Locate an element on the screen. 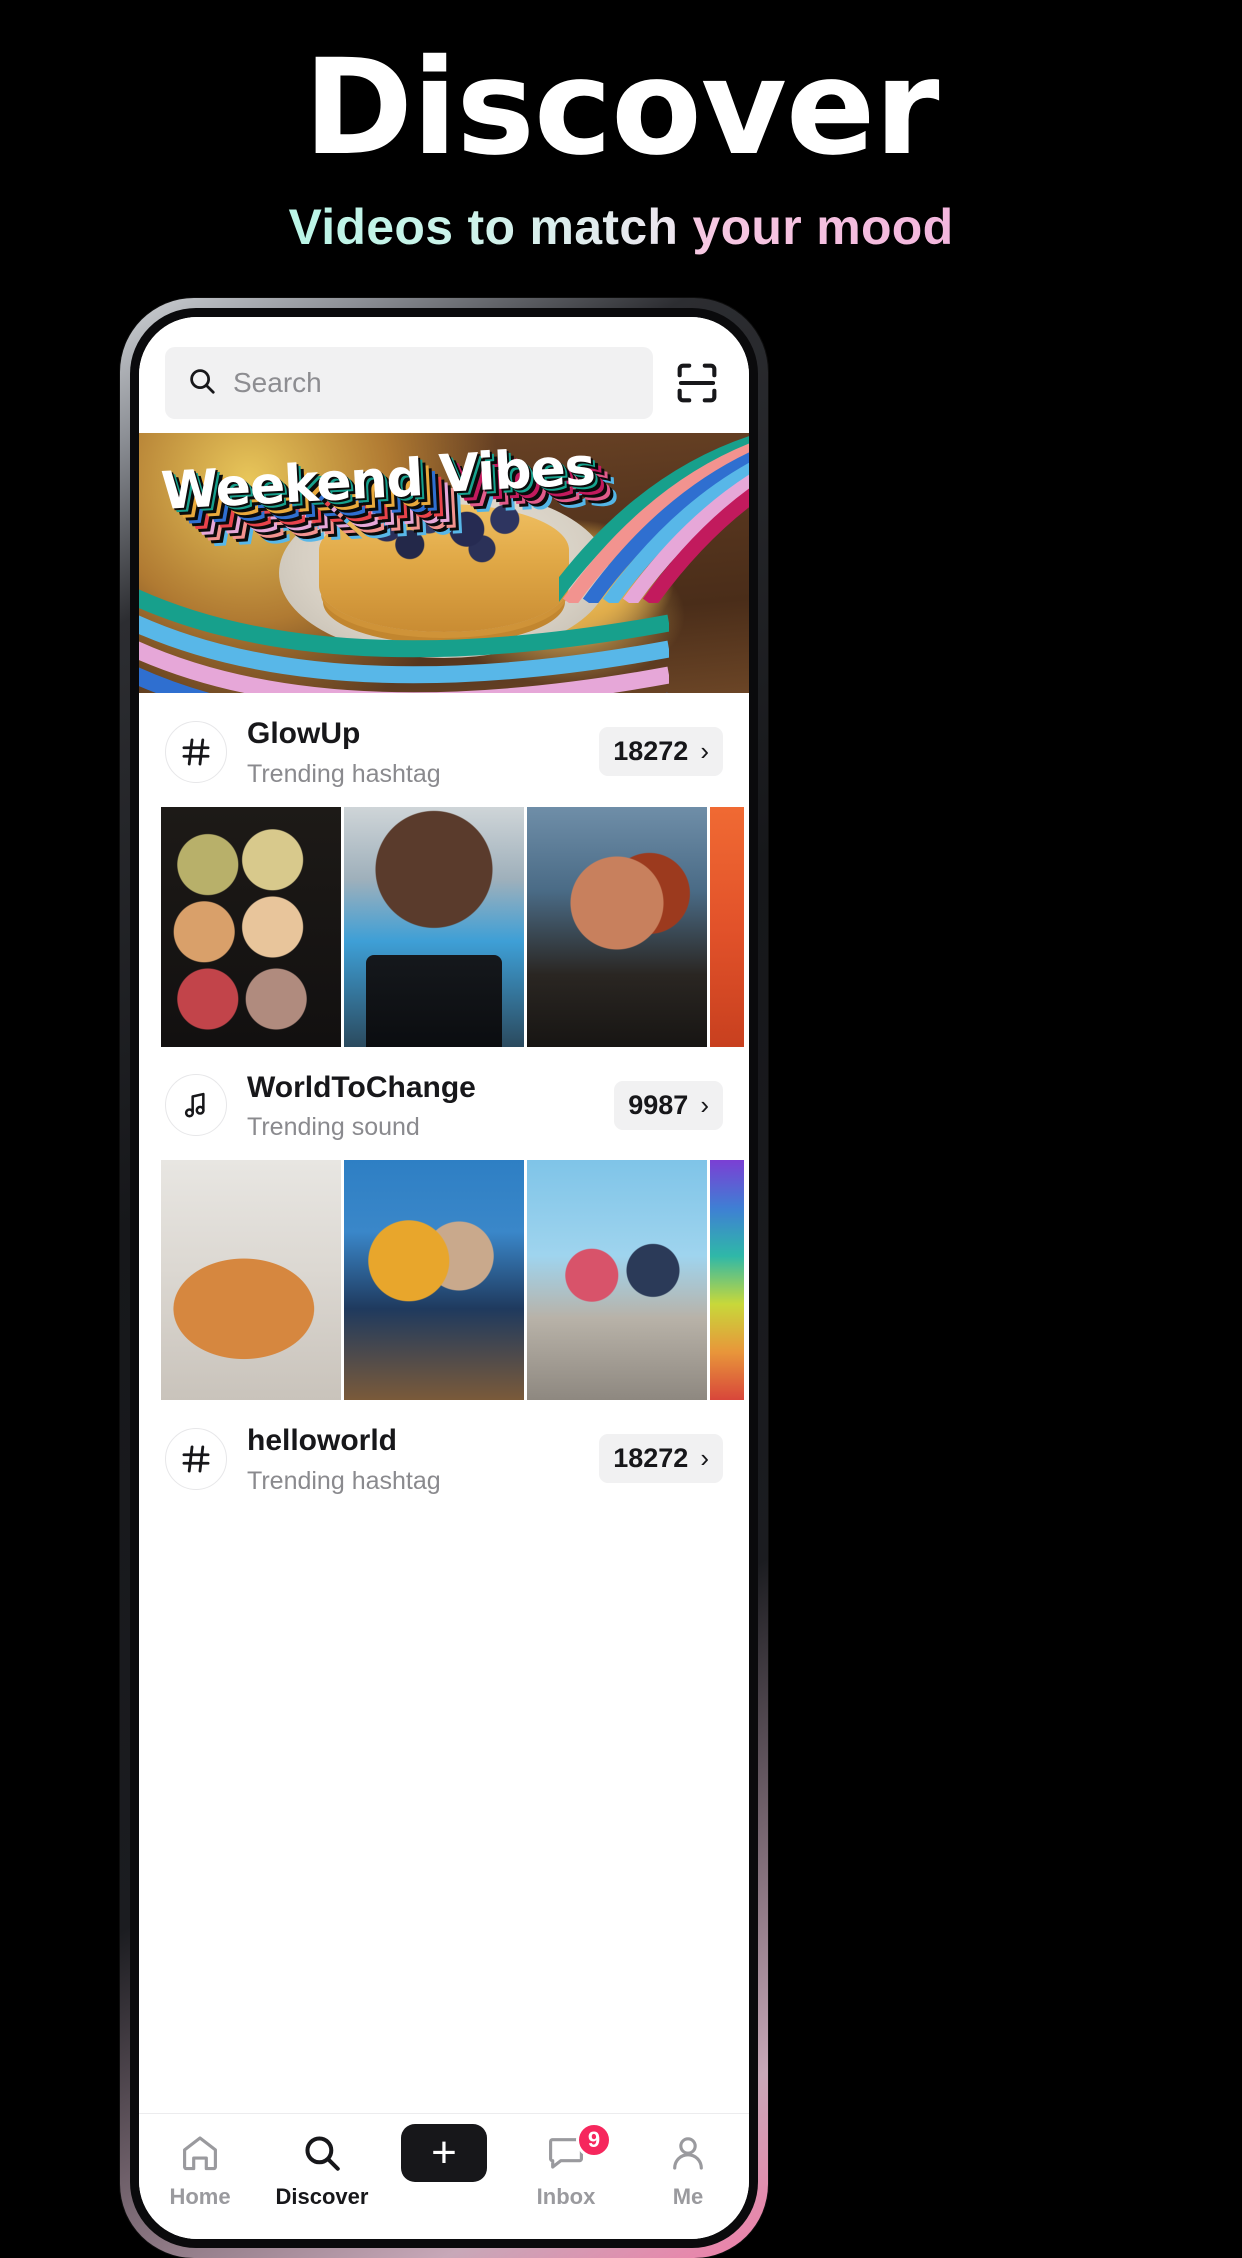  banner-word-secondary: Vibes is located at coordinates (517, 471).